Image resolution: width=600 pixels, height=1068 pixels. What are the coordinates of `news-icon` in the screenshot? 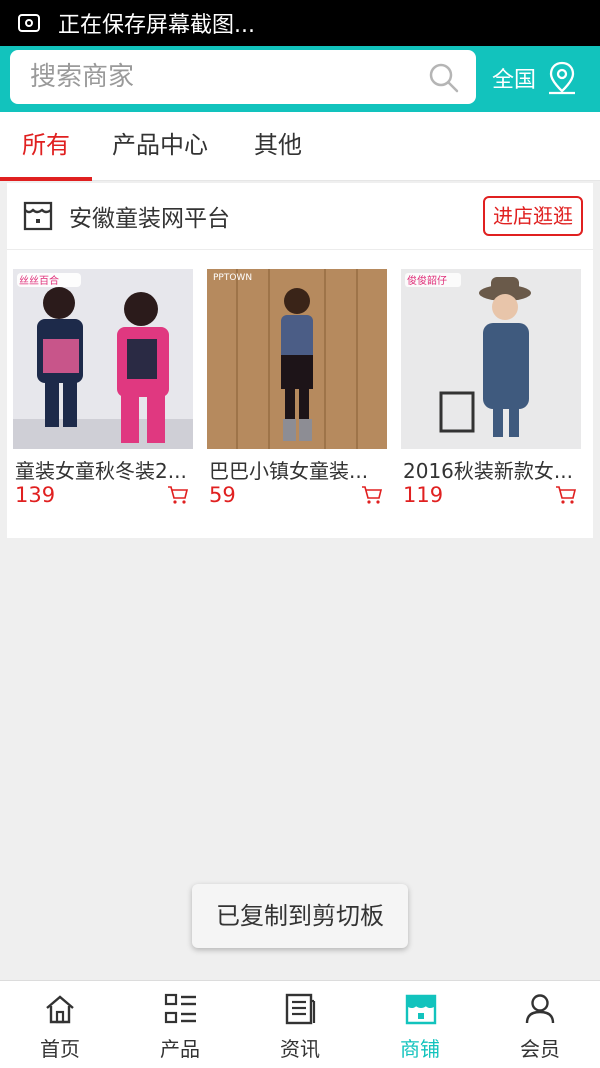 It's located at (300, 1009).